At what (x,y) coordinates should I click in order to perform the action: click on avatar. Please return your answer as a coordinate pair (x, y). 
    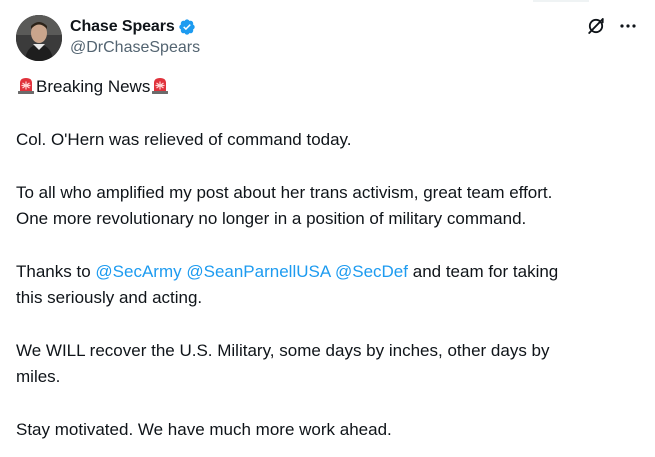
    Looking at the image, I should click on (39, 38).